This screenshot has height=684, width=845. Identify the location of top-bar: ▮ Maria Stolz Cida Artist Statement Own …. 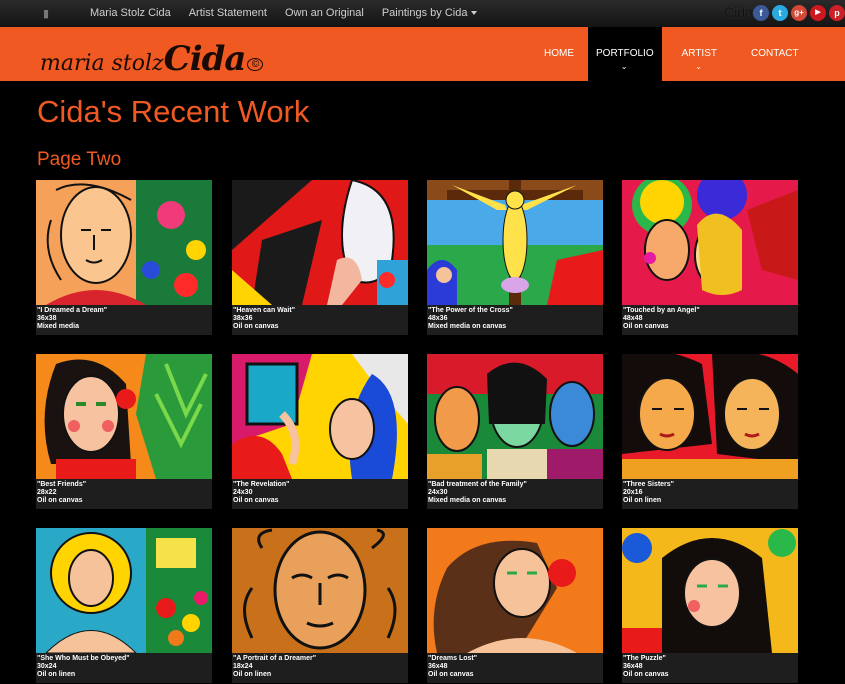
(422, 14).